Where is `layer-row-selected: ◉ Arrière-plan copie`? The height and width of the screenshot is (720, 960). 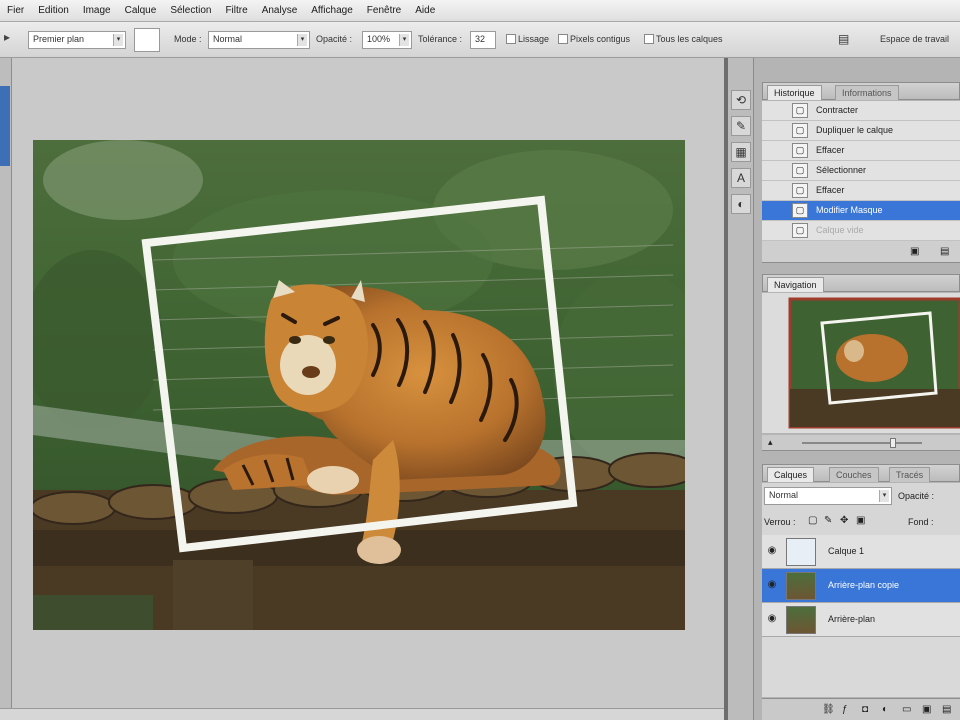 layer-row-selected: ◉ Arrière-plan copie is located at coordinates (861, 586).